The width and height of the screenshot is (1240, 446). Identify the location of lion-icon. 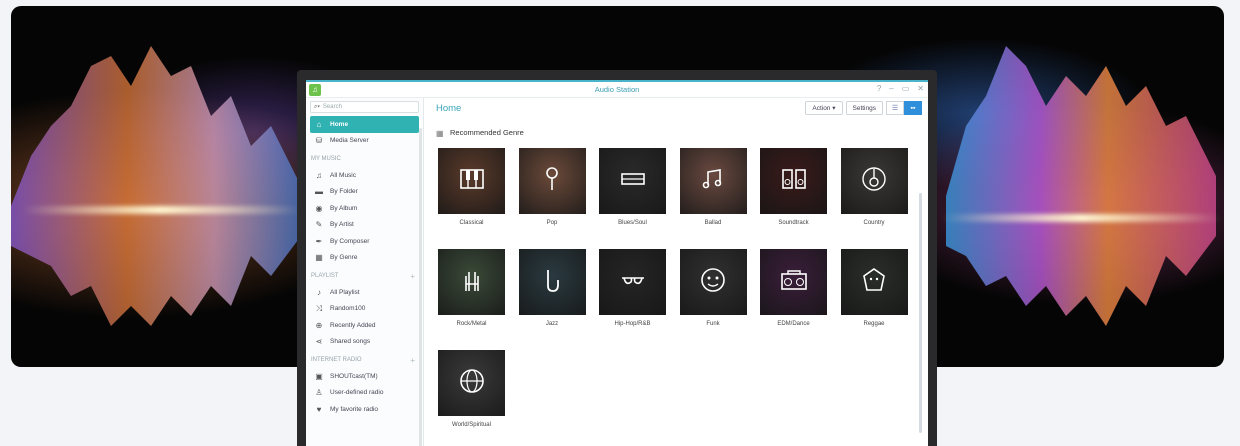
(874, 282).